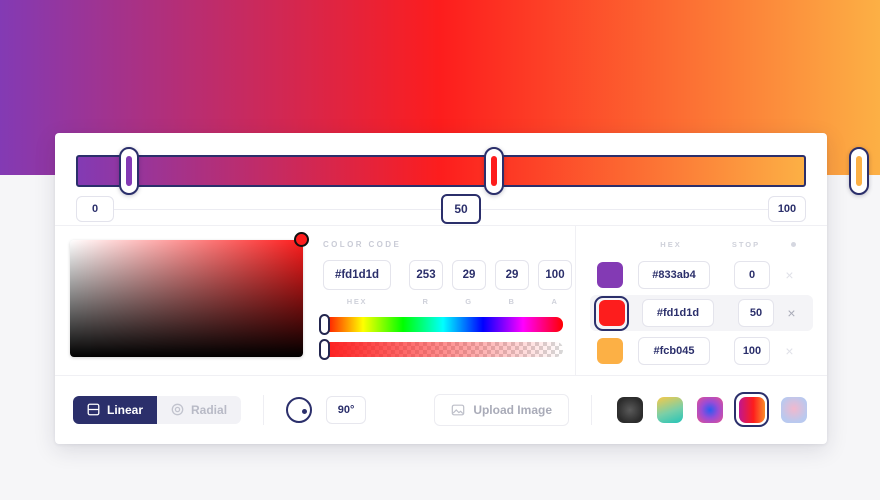  What do you see at coordinates (752, 275) in the screenshot?
I see `stop-value-input-0: 0` at bounding box center [752, 275].